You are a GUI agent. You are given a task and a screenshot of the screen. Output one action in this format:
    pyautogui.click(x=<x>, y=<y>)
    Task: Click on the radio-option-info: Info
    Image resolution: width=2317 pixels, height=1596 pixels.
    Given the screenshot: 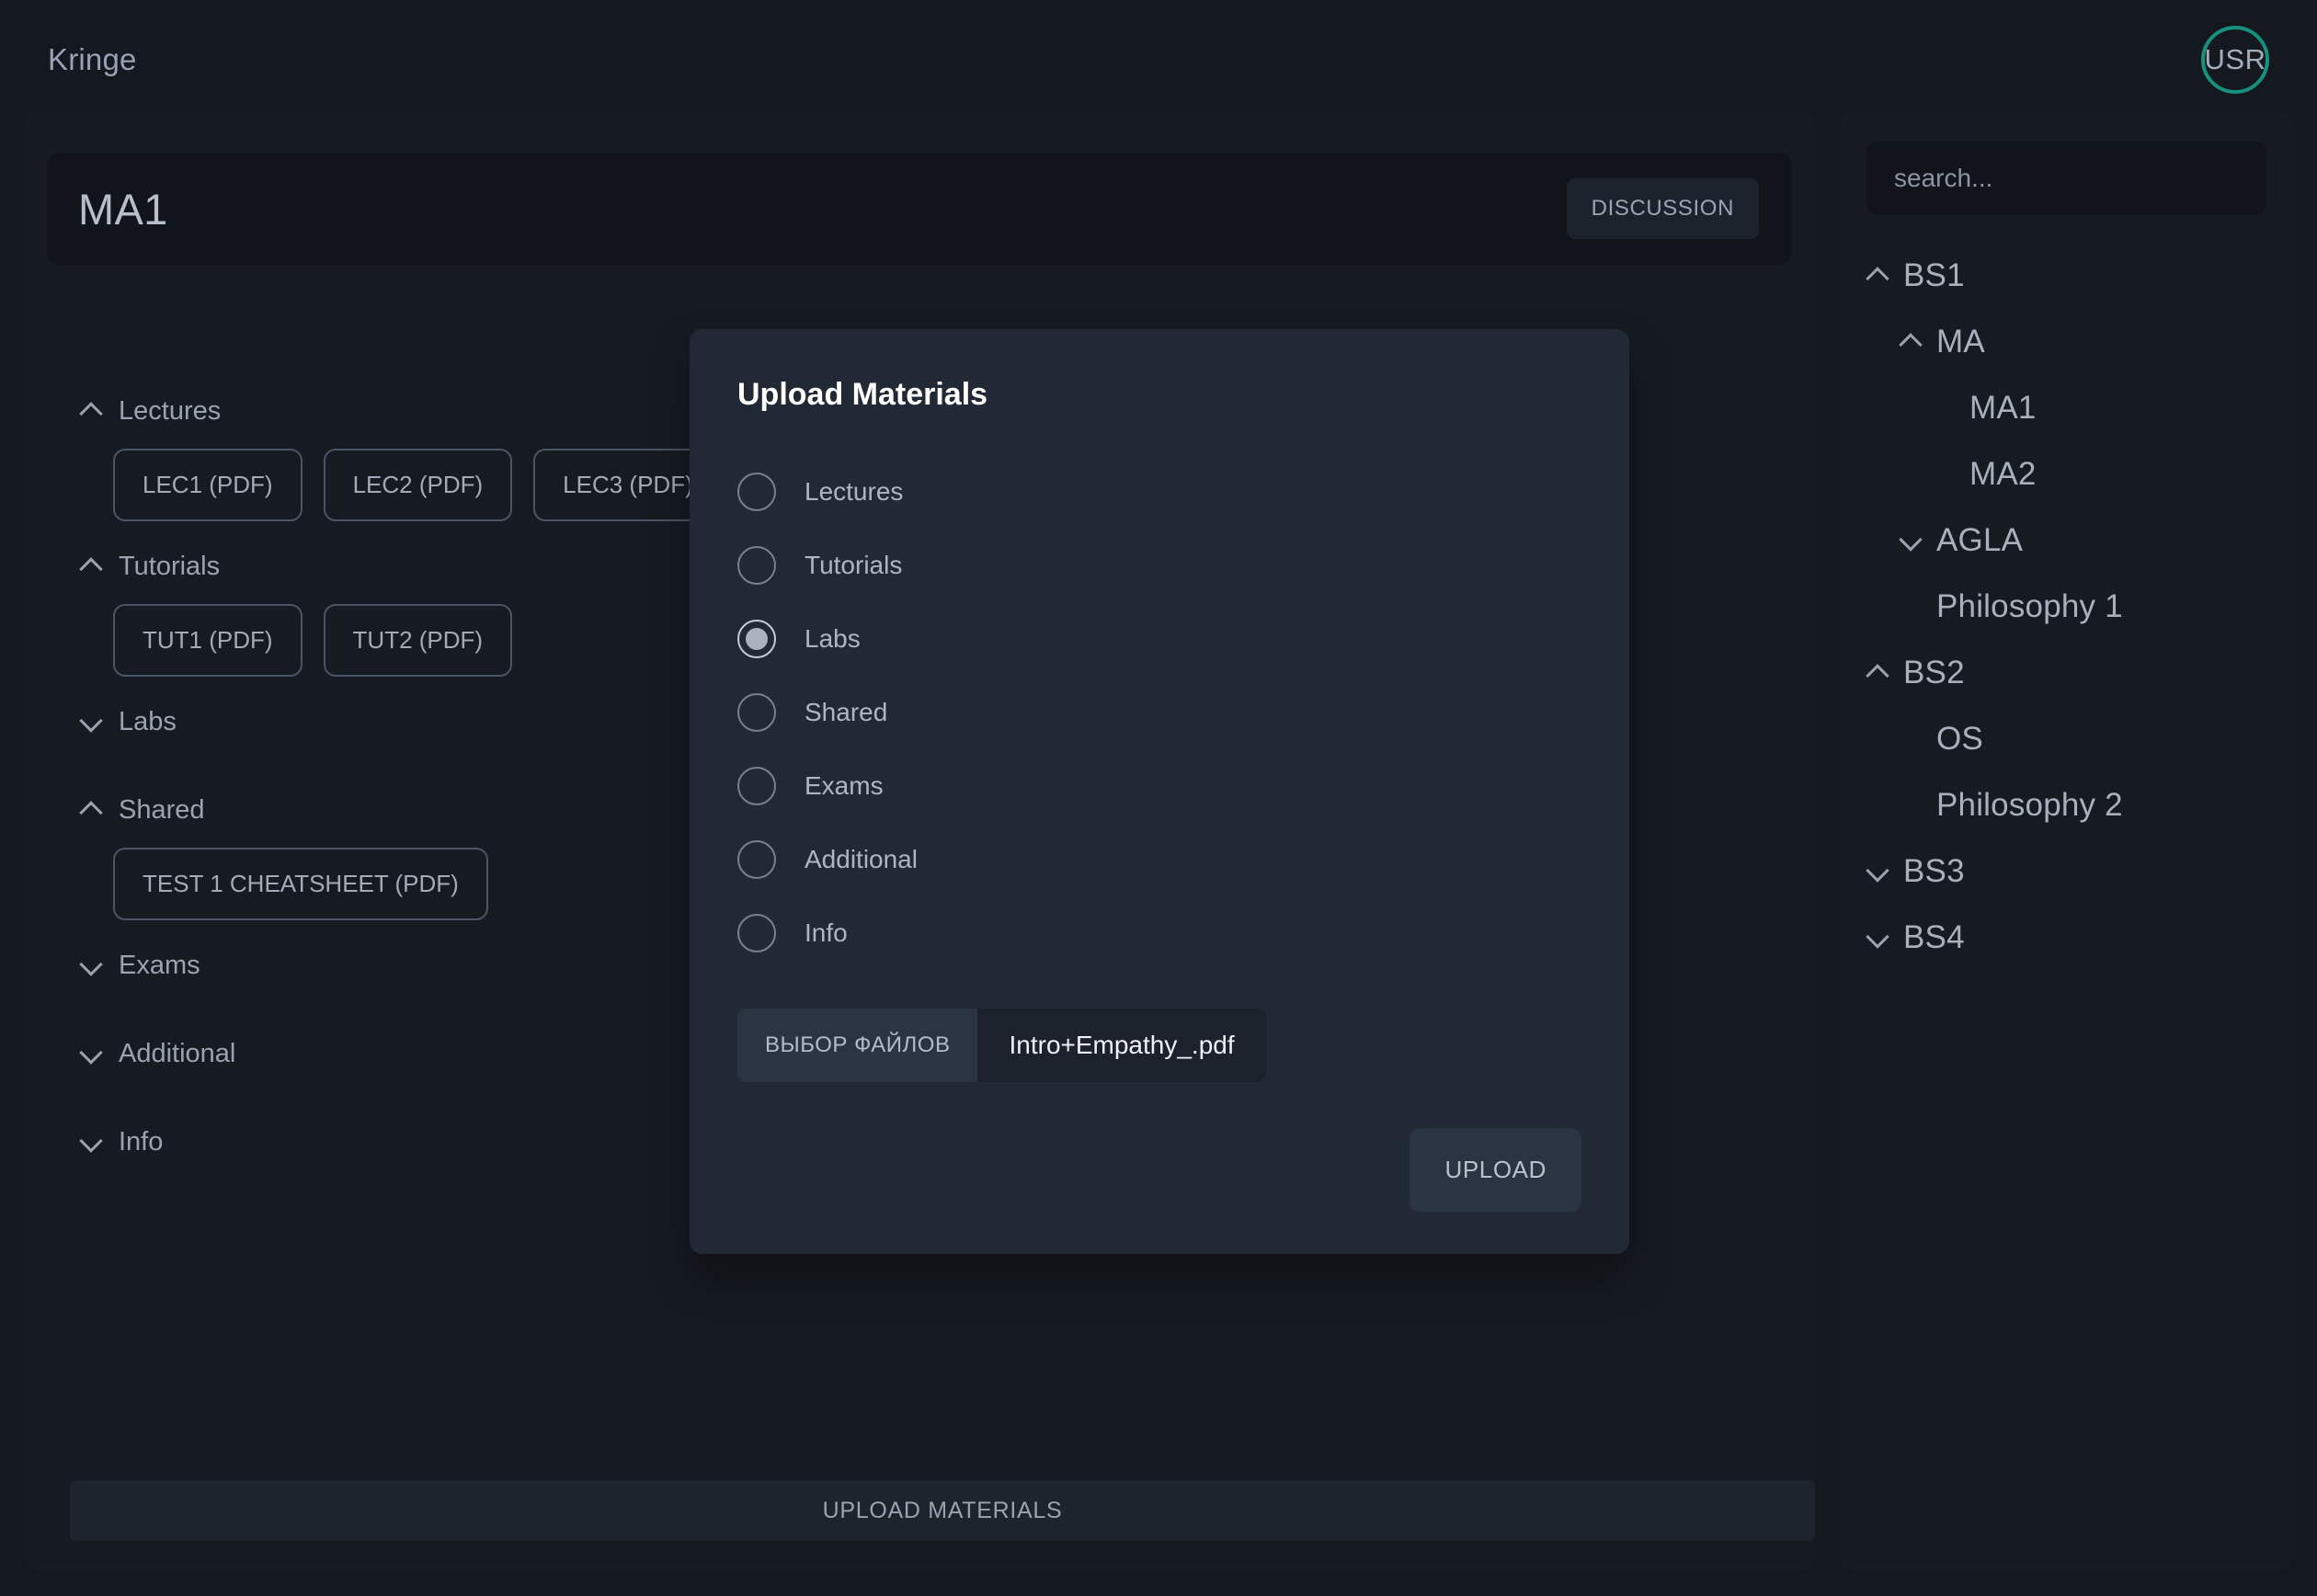 What is the action you would take?
    pyautogui.click(x=1159, y=933)
    